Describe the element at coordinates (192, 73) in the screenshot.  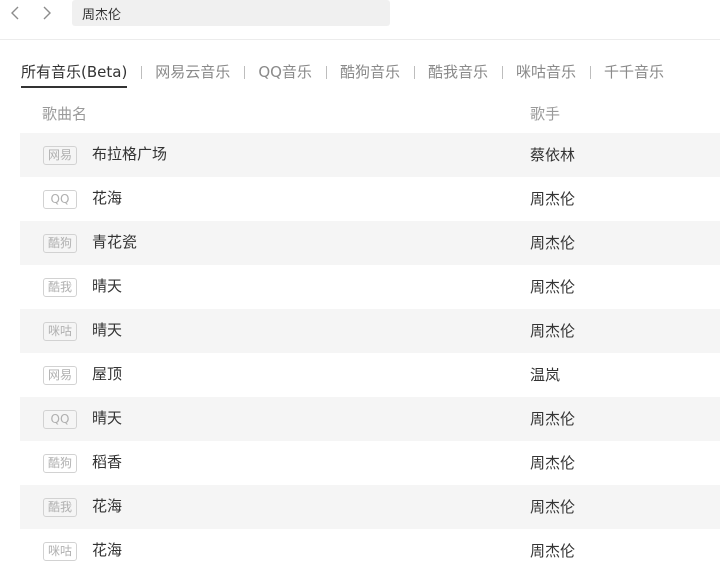
I see `tab-netease-music: 网易云音乐` at that location.